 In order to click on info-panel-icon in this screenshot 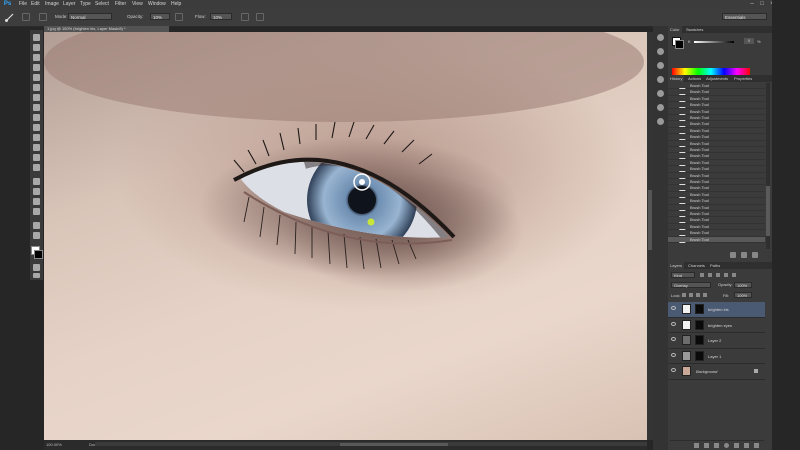, I will do `click(660, 79)`.